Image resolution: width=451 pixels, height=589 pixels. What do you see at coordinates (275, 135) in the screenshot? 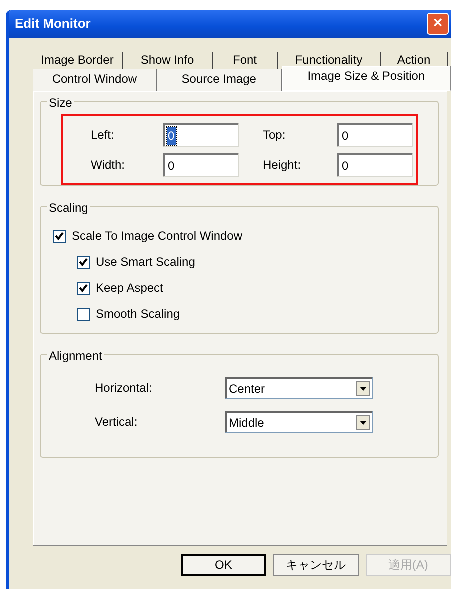
I see `field-label: Top:` at bounding box center [275, 135].